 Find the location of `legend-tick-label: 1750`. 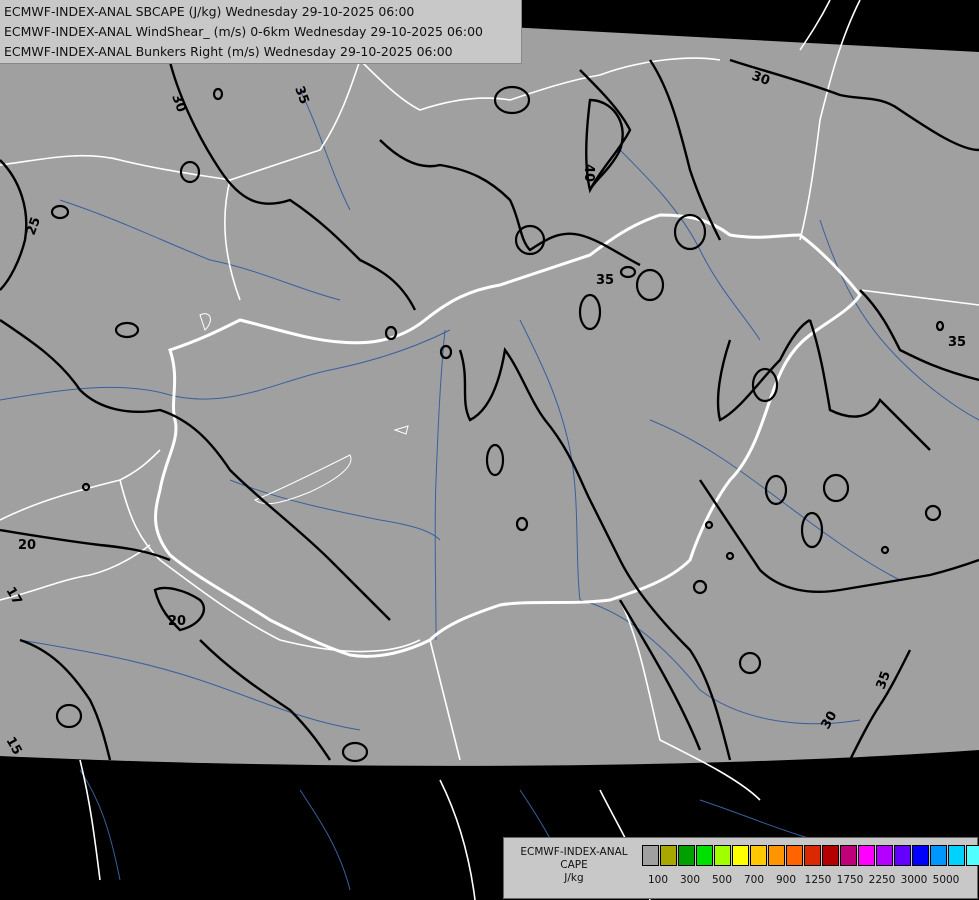

legend-tick-label: 1750 is located at coordinates (850, 880).